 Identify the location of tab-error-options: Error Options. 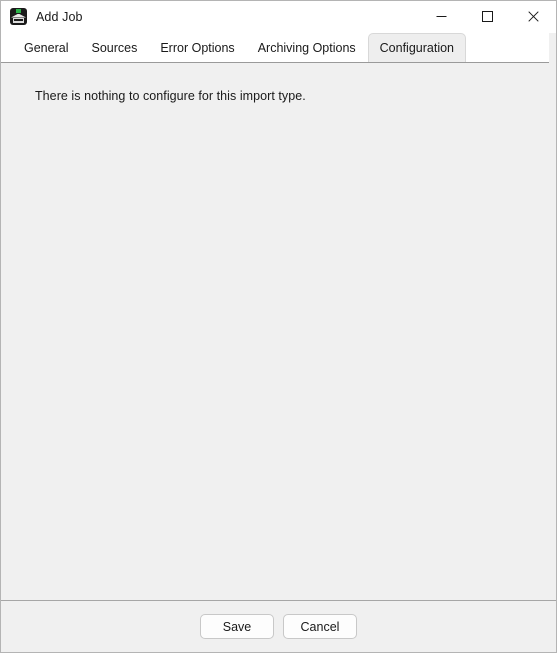
(197, 47).